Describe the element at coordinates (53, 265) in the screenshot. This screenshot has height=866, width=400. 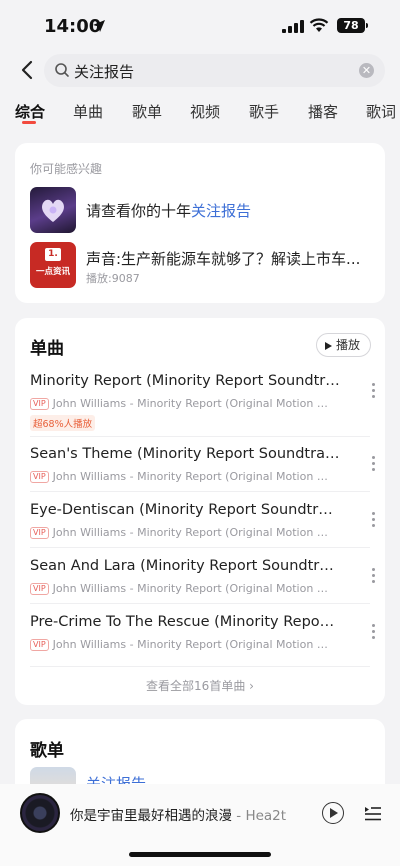
I see `podcast-thumbnail: 1. 一点资讯` at that location.